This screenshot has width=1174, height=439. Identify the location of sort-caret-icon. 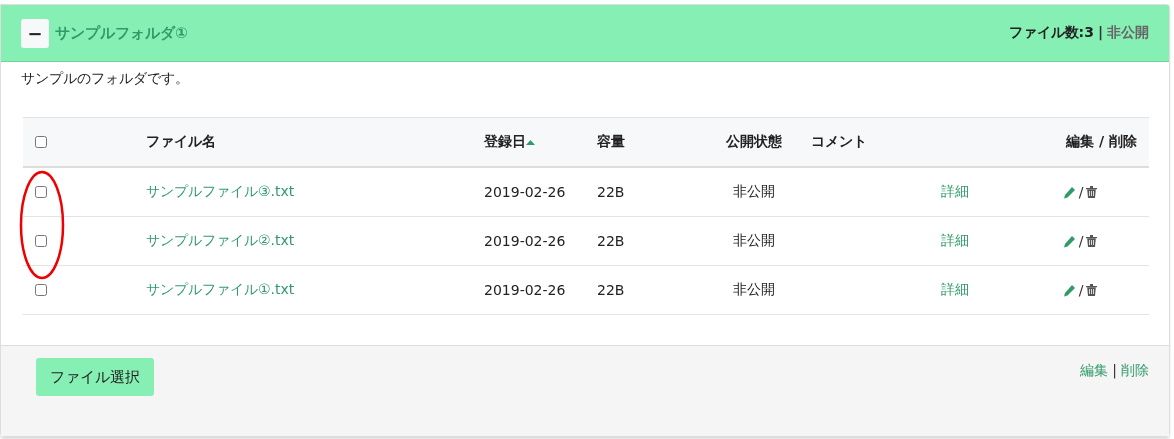
(530, 142).